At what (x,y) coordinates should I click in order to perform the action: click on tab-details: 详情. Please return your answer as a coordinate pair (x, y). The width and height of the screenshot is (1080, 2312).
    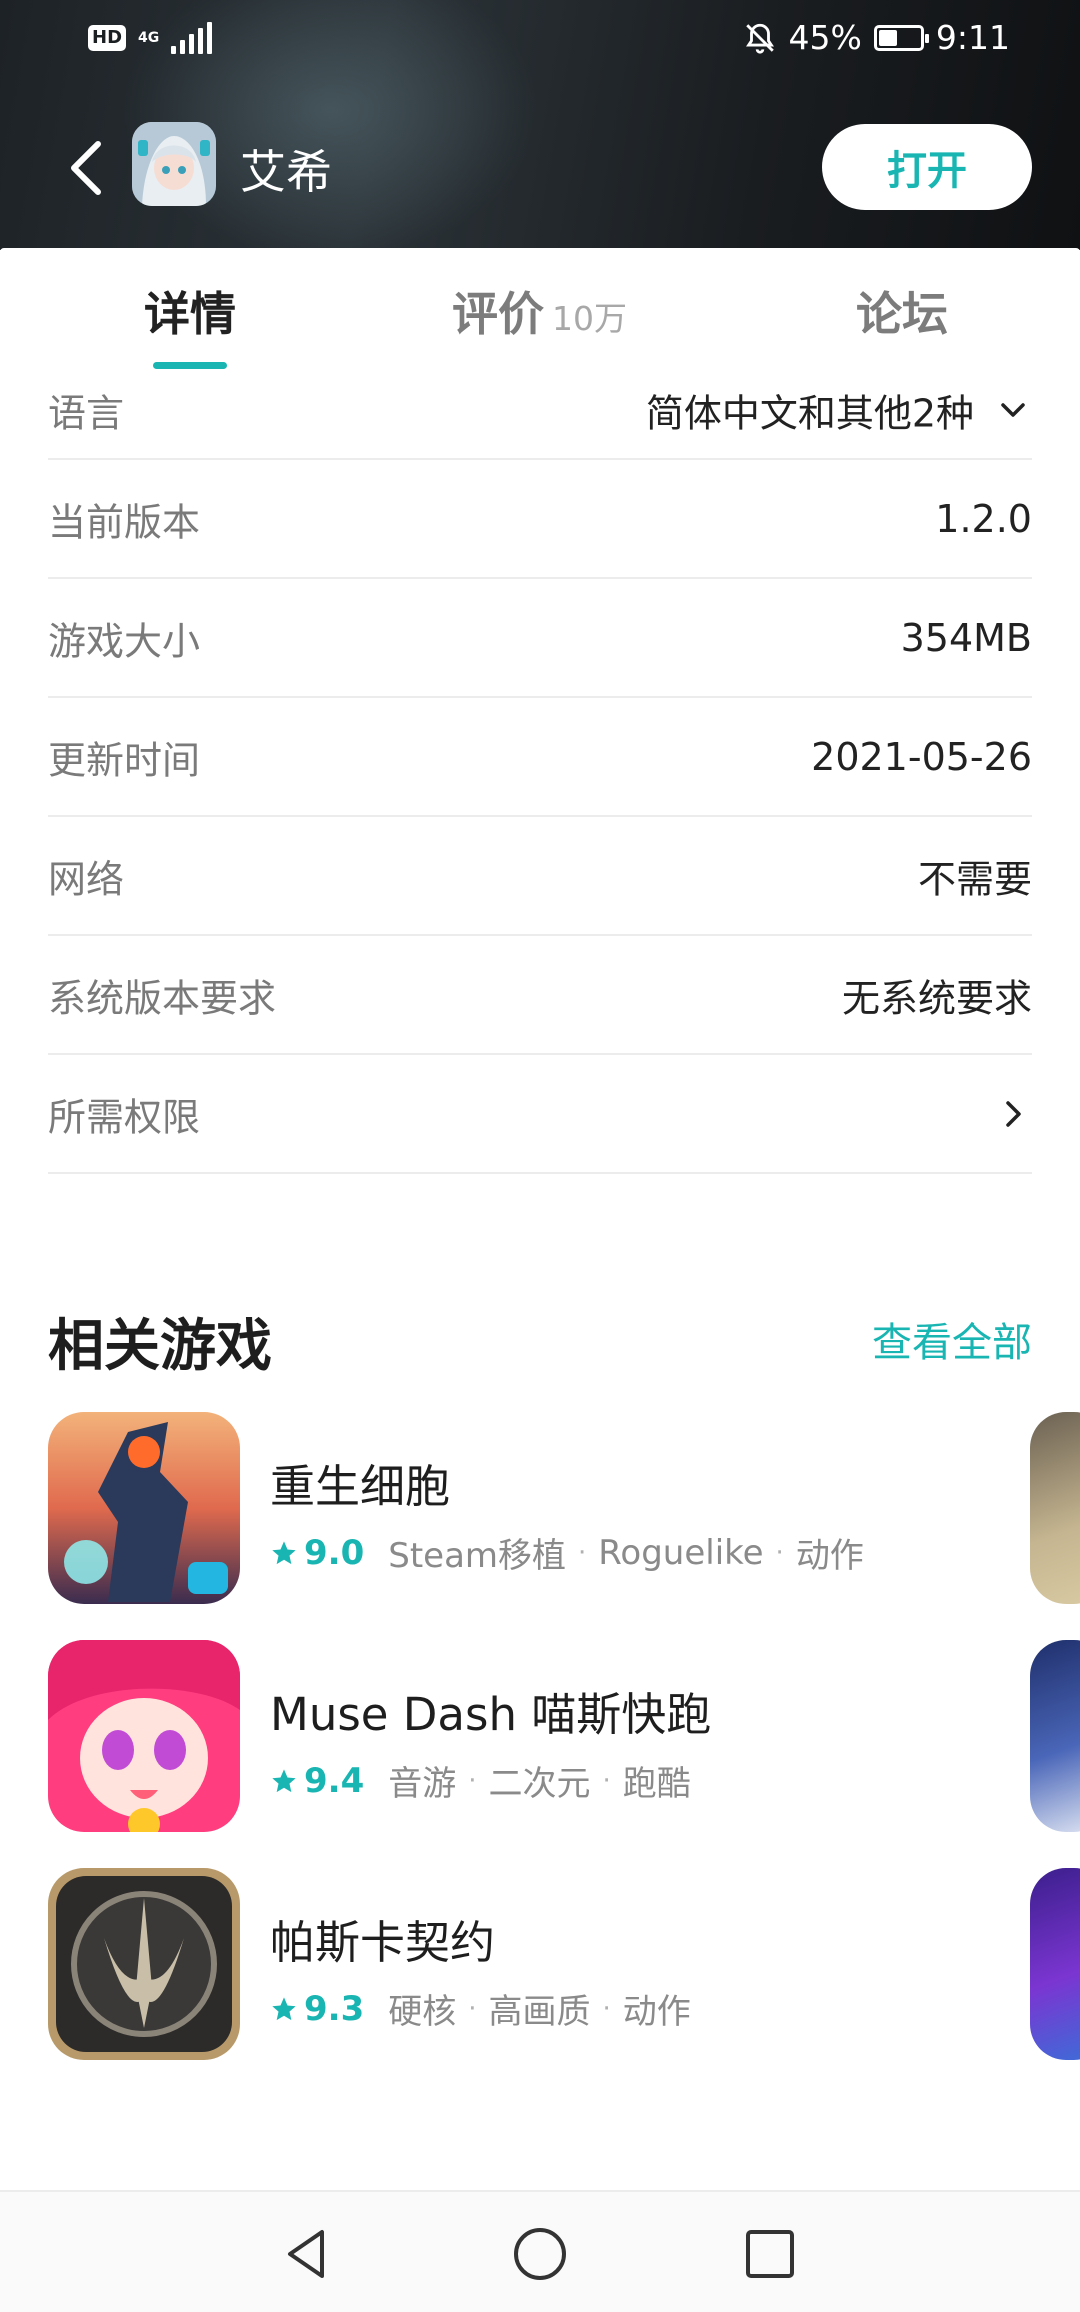
    Looking at the image, I should click on (190, 311).